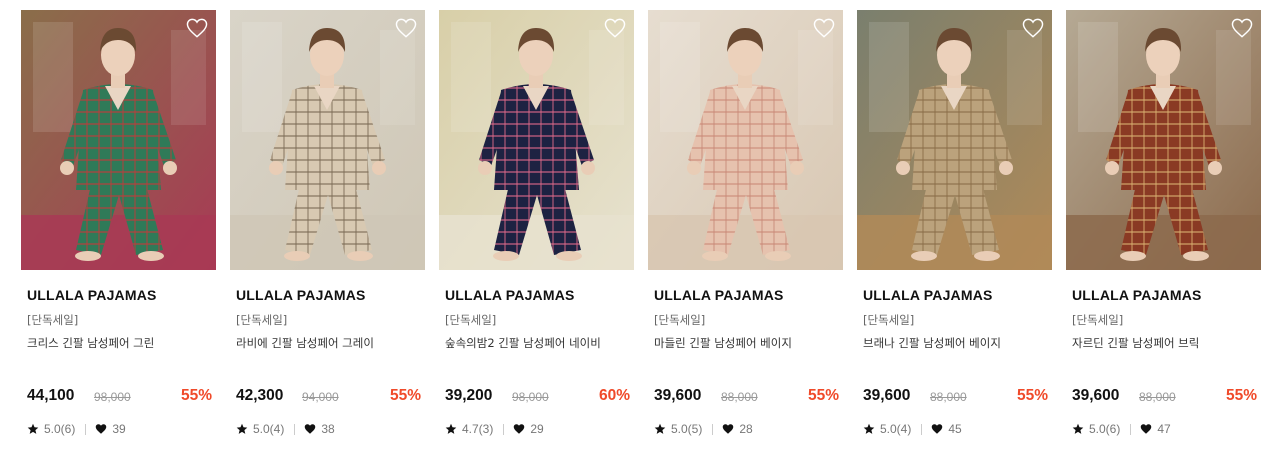  Describe the element at coordinates (746, 429) in the screenshot. I see `likes-count: 28` at that location.